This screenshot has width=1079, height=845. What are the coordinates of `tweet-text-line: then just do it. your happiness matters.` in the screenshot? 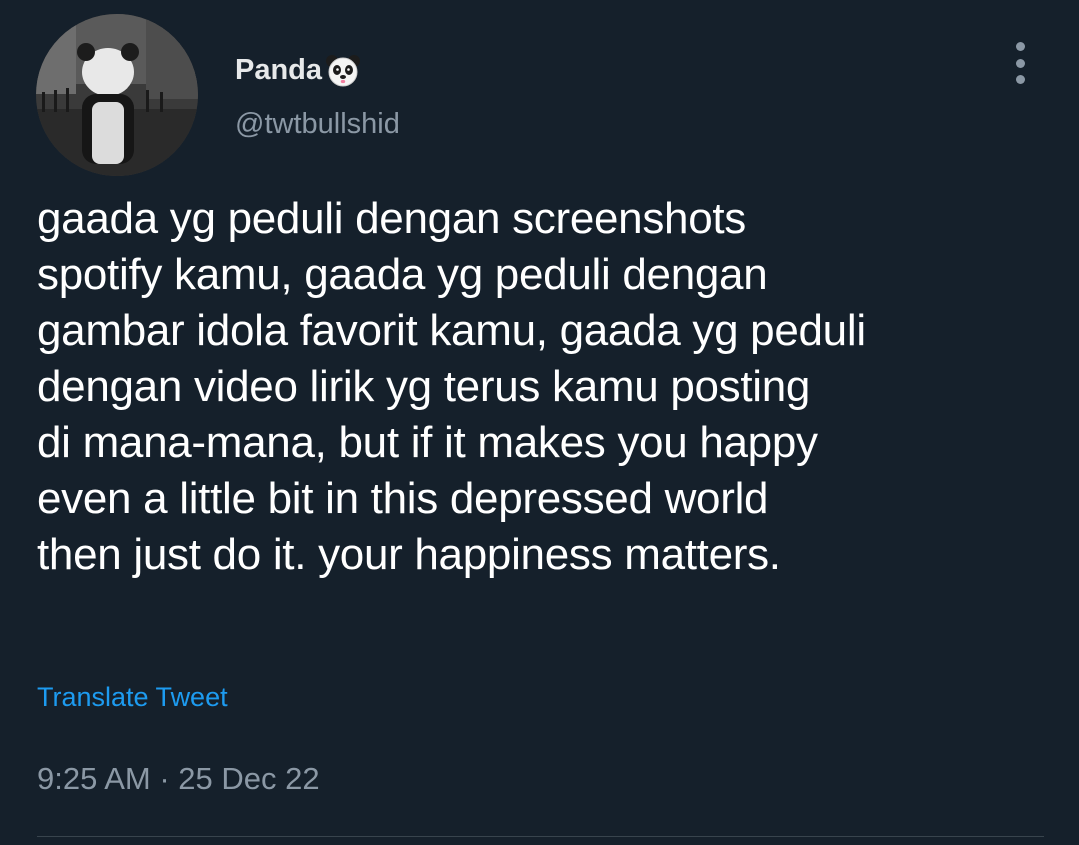 It's located at (409, 554).